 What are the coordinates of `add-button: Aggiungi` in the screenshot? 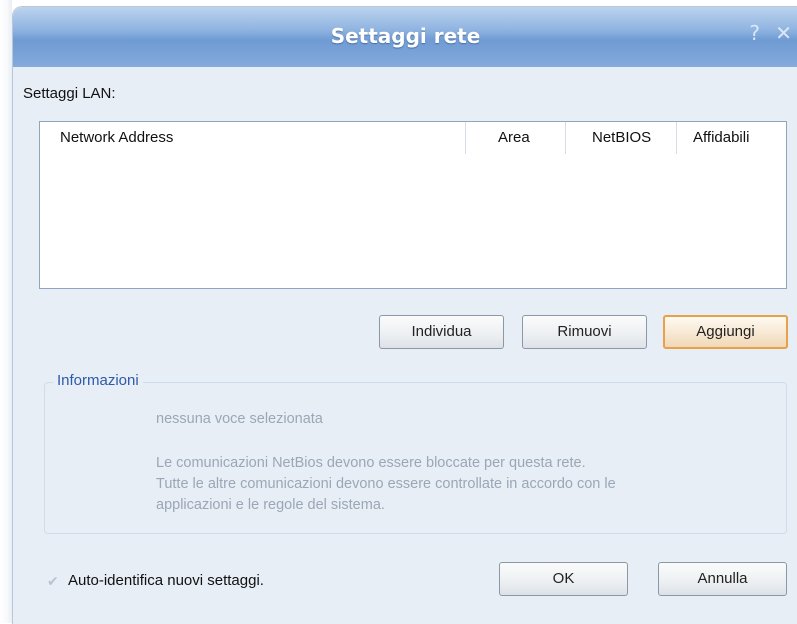 It's located at (725, 332).